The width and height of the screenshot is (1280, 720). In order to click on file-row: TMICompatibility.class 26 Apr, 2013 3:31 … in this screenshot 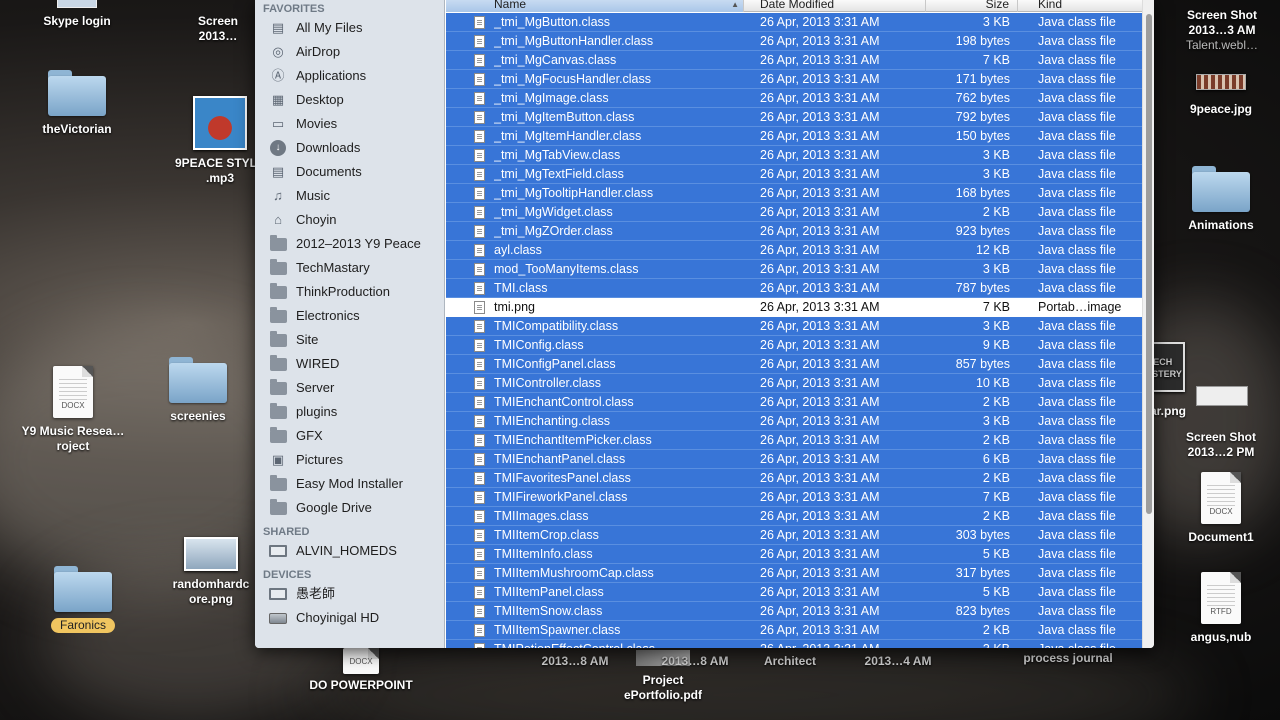, I will do `click(794, 326)`.